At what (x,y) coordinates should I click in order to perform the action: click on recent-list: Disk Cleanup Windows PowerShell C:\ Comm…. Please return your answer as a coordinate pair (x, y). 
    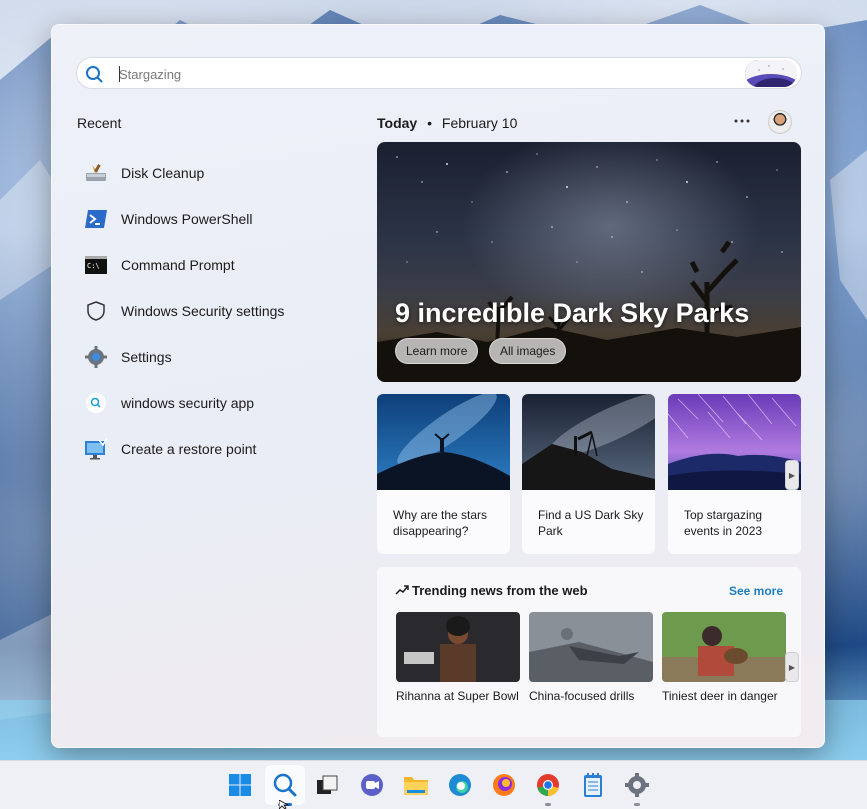
    Looking at the image, I should click on (219, 311).